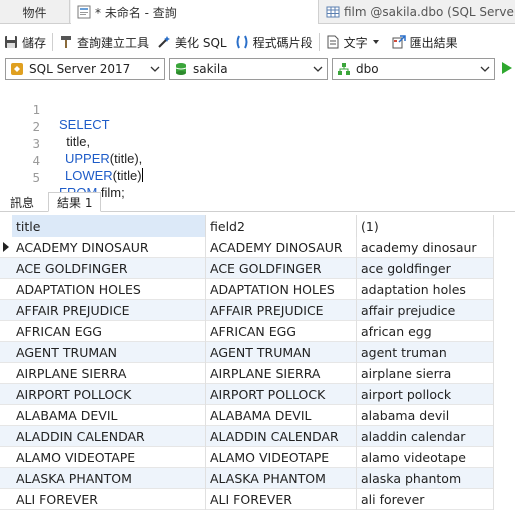 The image size is (515, 520). I want to click on table-cell: airport pollock, so click(425, 394).